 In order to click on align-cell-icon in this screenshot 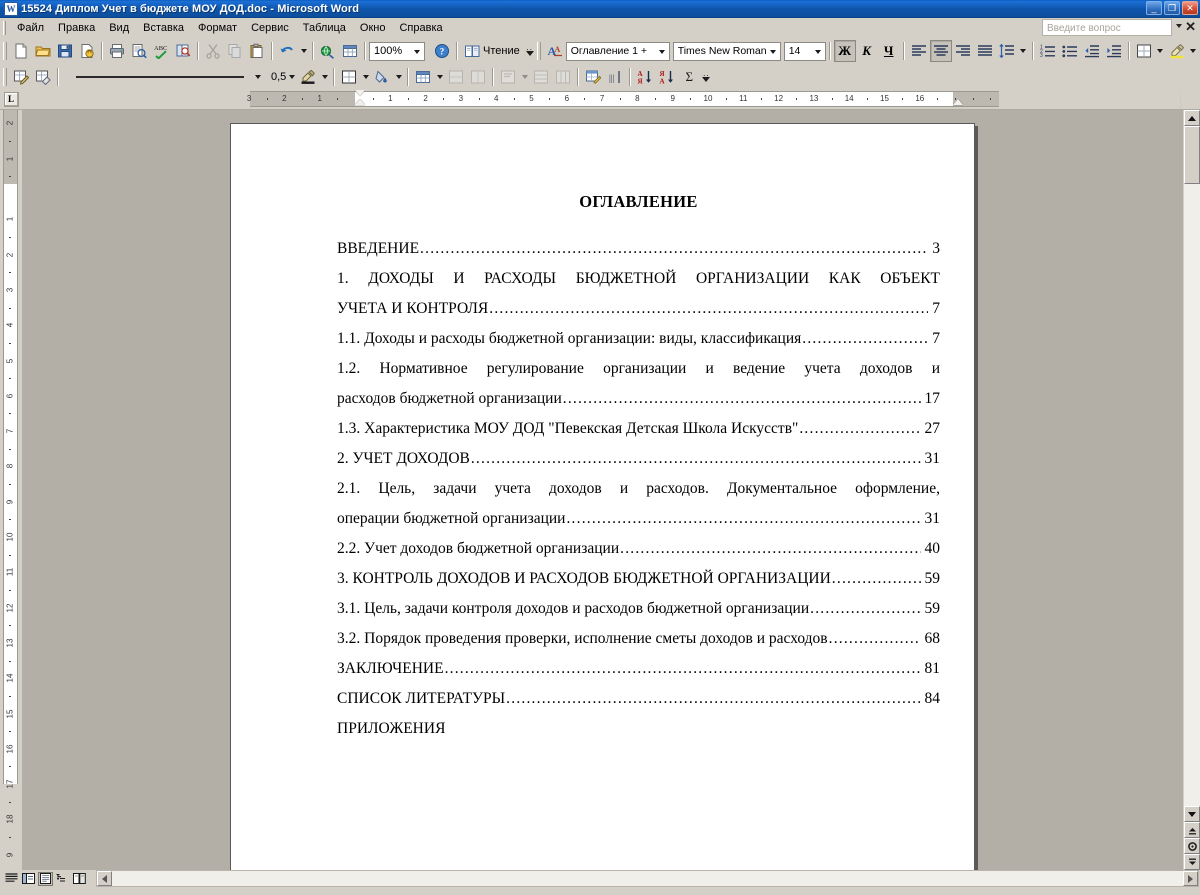, I will do `click(508, 77)`.